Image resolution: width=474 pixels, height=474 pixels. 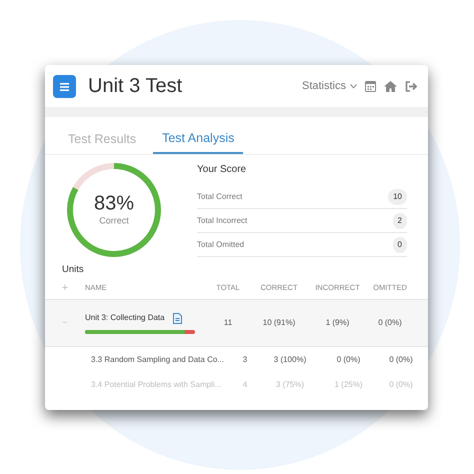 What do you see at coordinates (125, 318) in the screenshot?
I see `unit-name: Unit 3: Collecting Data` at bounding box center [125, 318].